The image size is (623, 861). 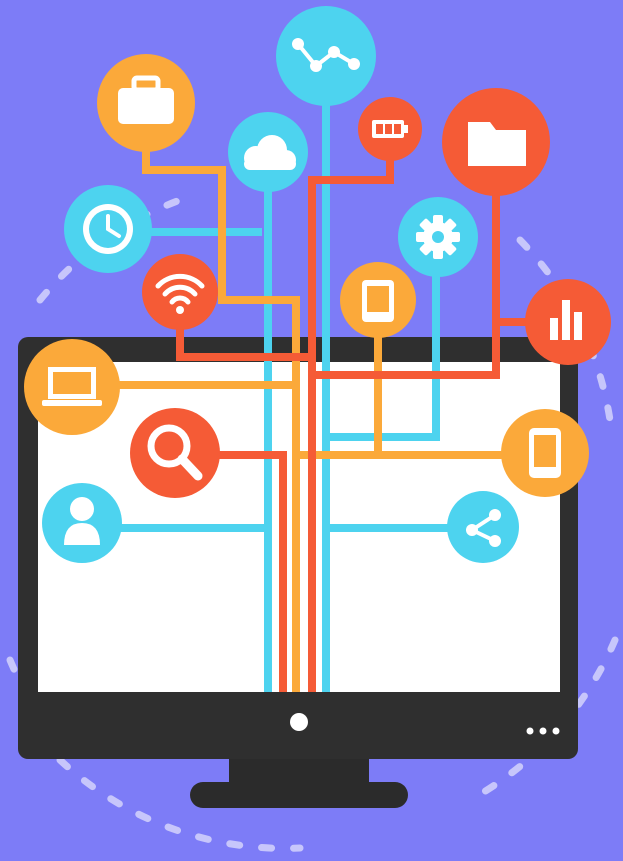 I want to click on mobile-phone-icon, so click(x=545, y=453).